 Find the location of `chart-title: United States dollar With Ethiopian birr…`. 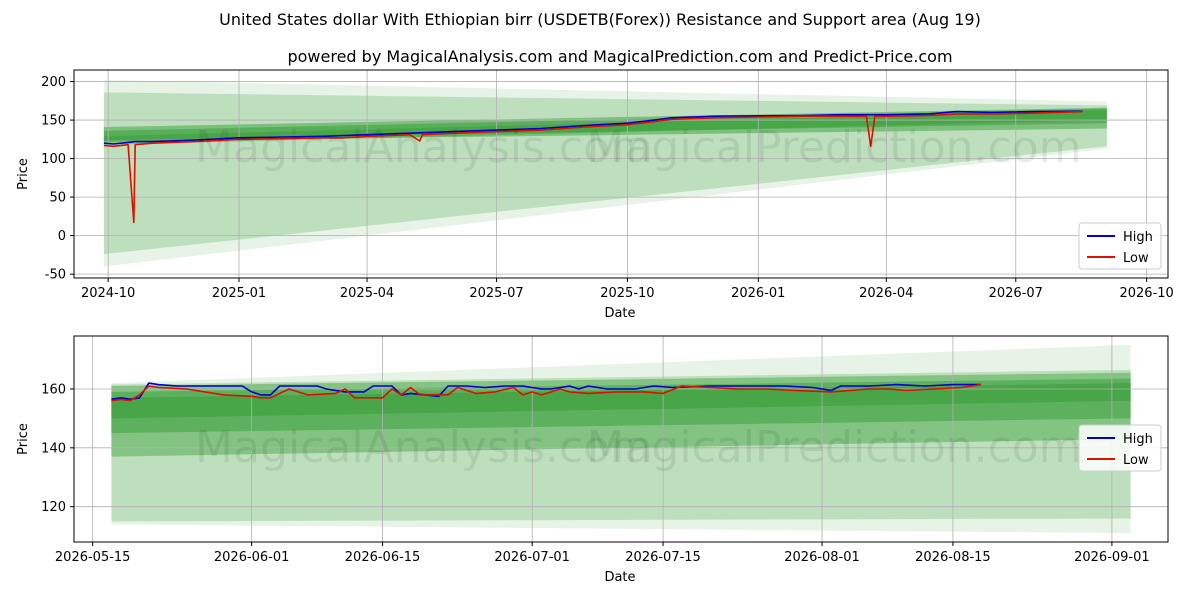

chart-title: United States dollar With Ethiopian birr… is located at coordinates (600, 19).